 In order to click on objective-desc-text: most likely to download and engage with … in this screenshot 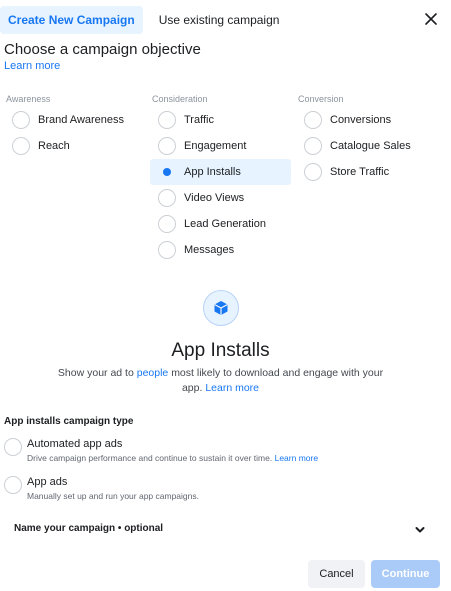, I will do `click(277, 380)`.